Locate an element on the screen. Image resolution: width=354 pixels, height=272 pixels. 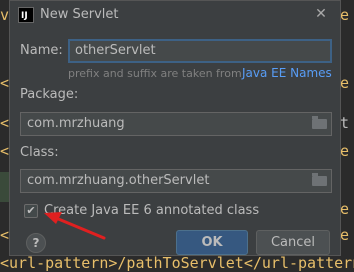
close-icon: ✕ is located at coordinates (321, 14).